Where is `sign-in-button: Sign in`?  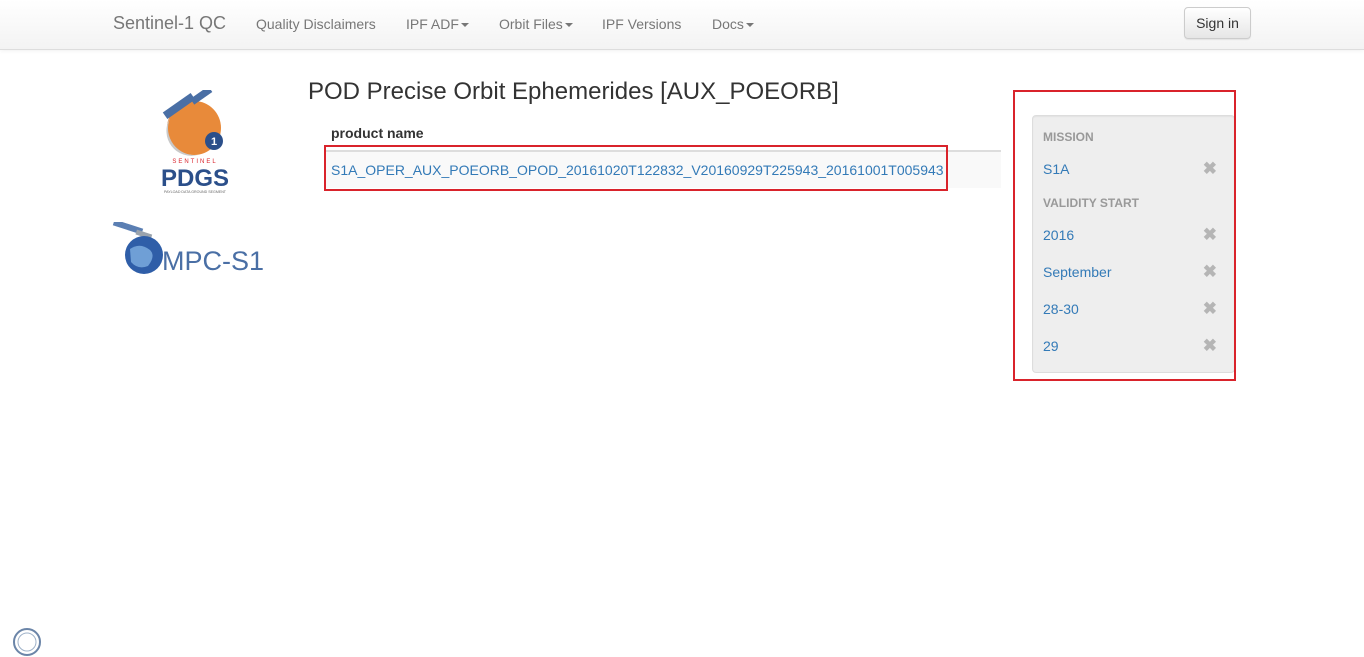
sign-in-button: Sign in is located at coordinates (1217, 23).